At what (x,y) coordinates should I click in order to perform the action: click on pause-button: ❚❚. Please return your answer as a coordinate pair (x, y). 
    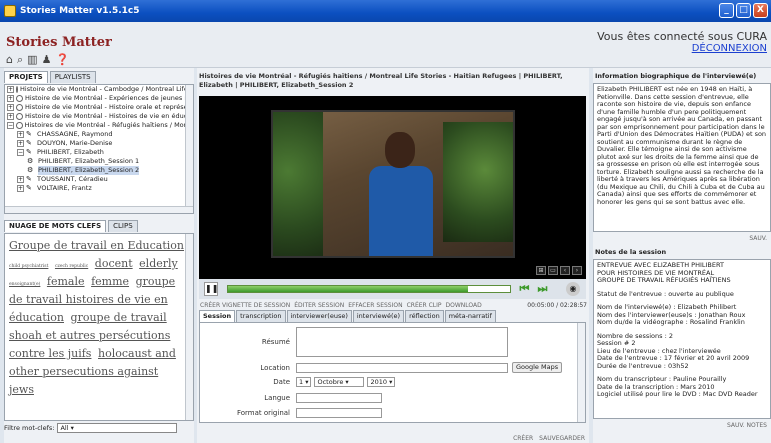
    Looking at the image, I should click on (211, 289).